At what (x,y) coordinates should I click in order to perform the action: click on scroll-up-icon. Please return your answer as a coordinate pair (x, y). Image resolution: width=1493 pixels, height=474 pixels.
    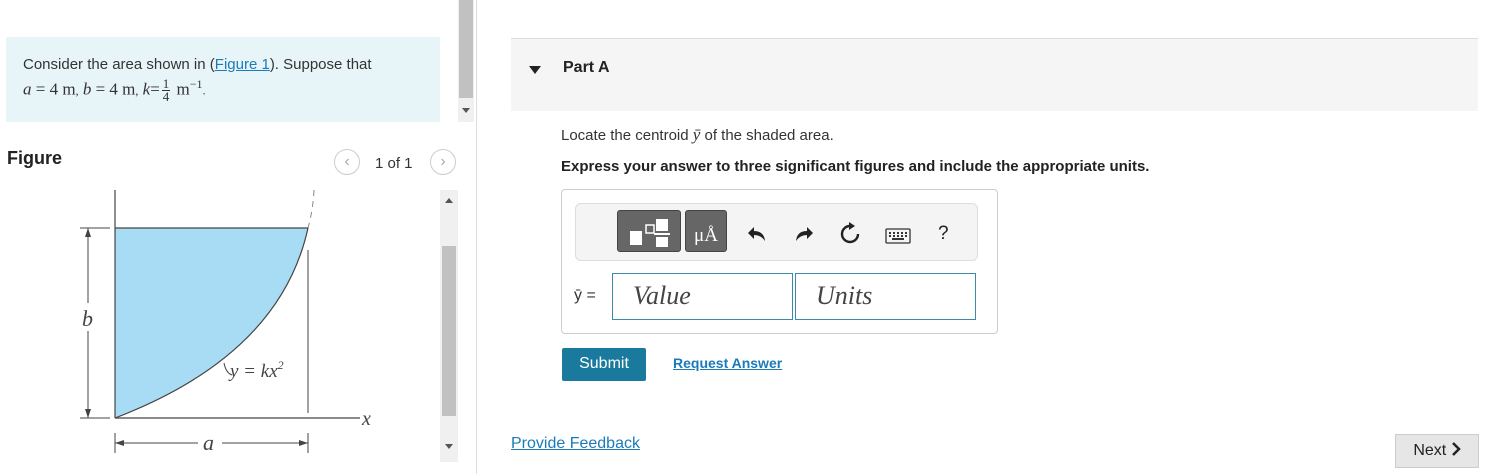
    Looking at the image, I should click on (449, 200).